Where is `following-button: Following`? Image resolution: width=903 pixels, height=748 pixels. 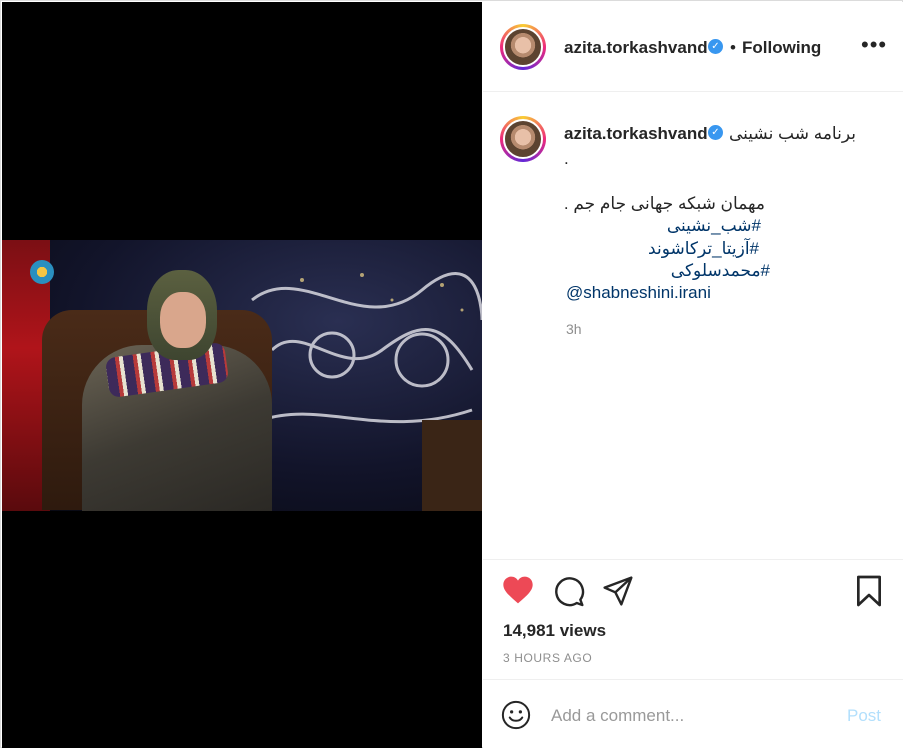
following-button: Following is located at coordinates (781, 48).